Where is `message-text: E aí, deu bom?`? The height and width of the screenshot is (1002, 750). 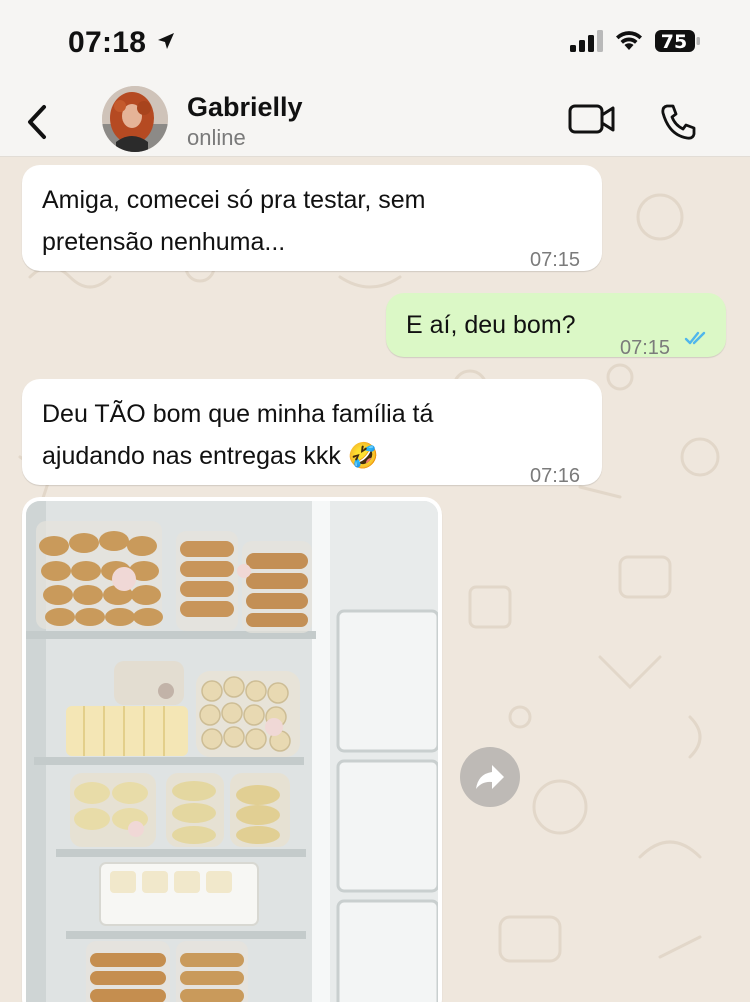
message-text: E aí, deu bom? is located at coordinates (491, 325).